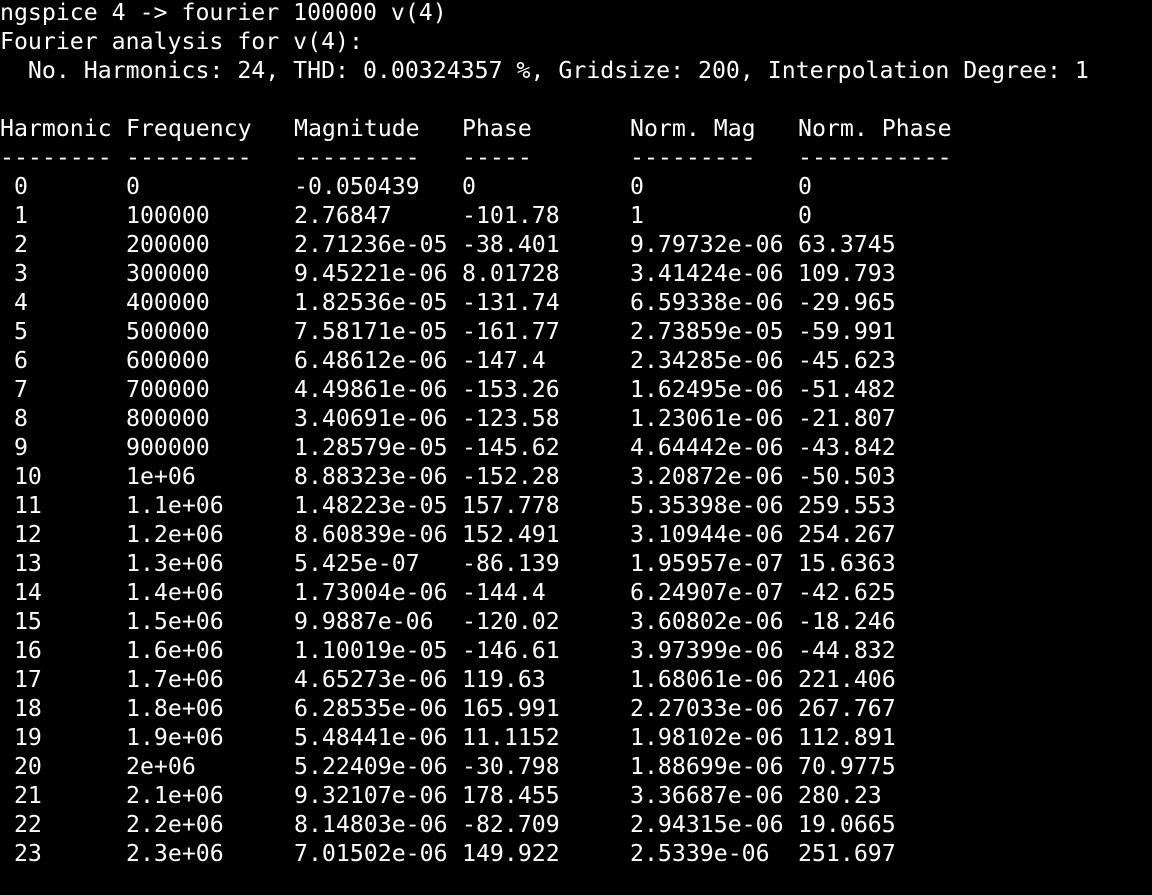  Describe the element at coordinates (371, 418) in the screenshot. I see `magnitude-cell: 3.40691e-06` at that location.